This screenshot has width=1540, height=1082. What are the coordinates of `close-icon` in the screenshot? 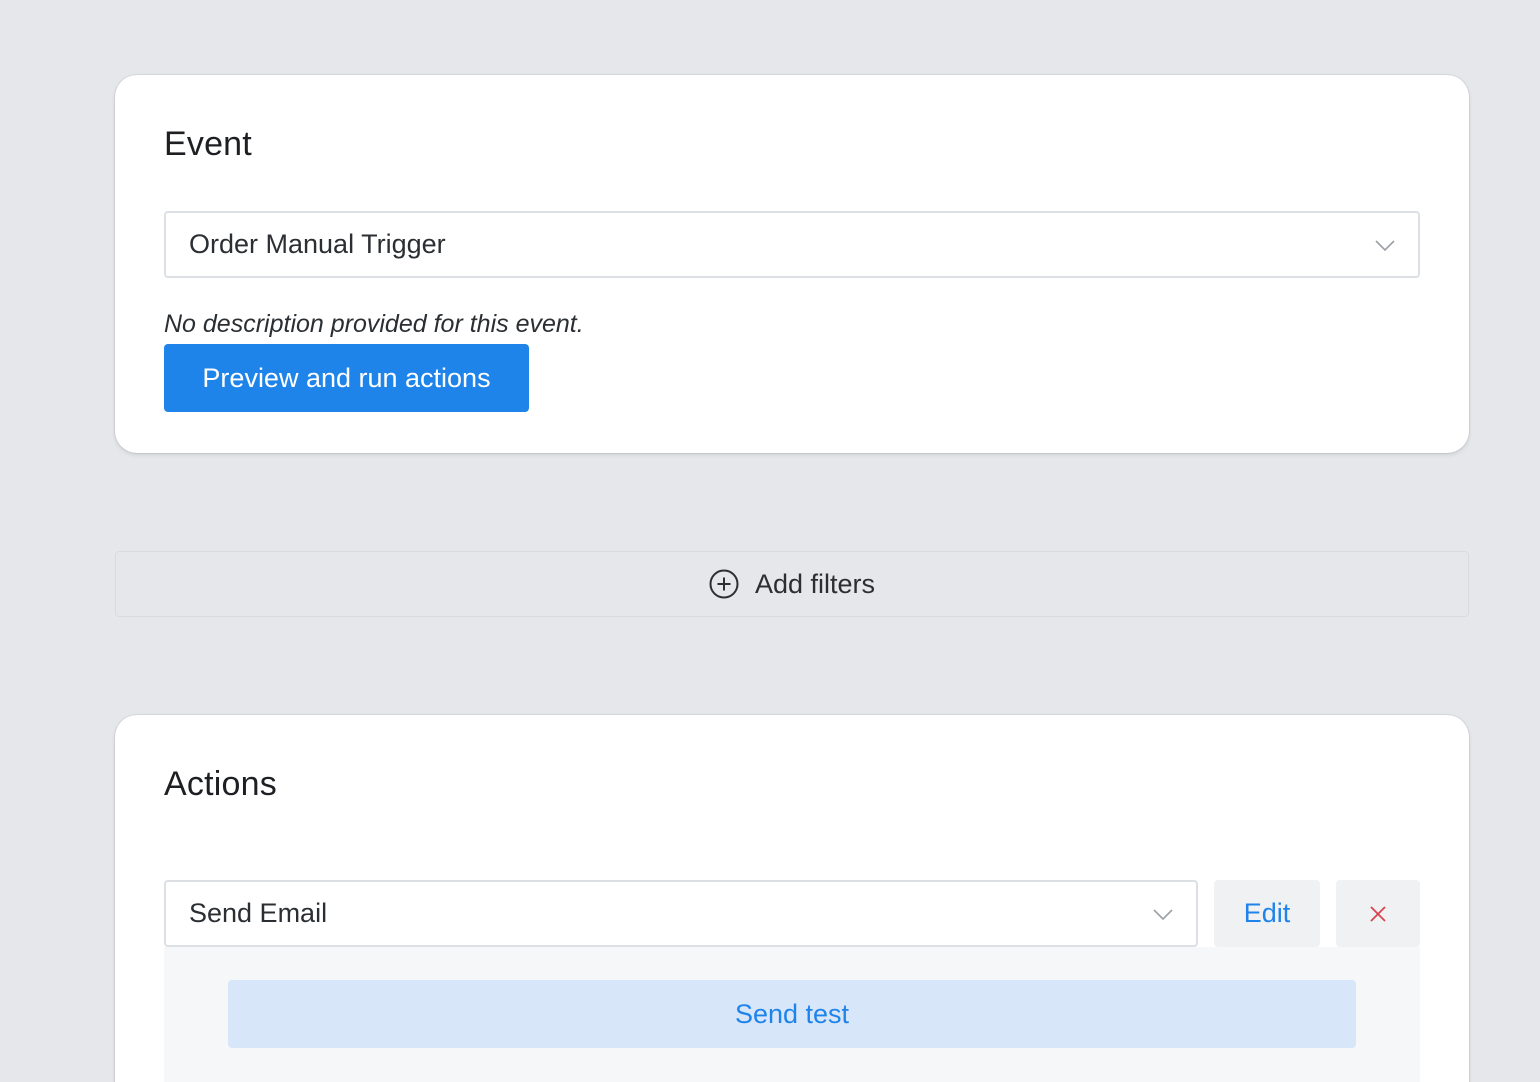 It's located at (1378, 913).